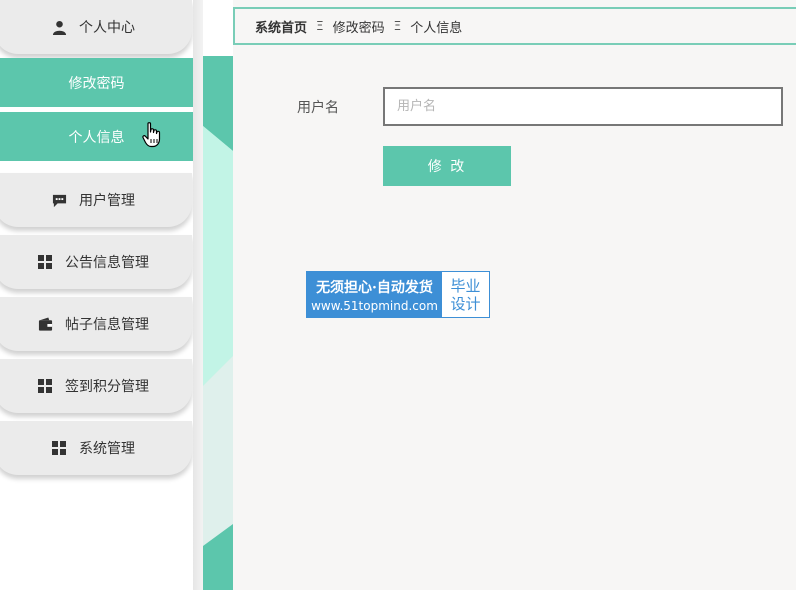  Describe the element at coordinates (374, 287) in the screenshot. I see `watermark-slogan: 无须担心·自动发货` at that location.